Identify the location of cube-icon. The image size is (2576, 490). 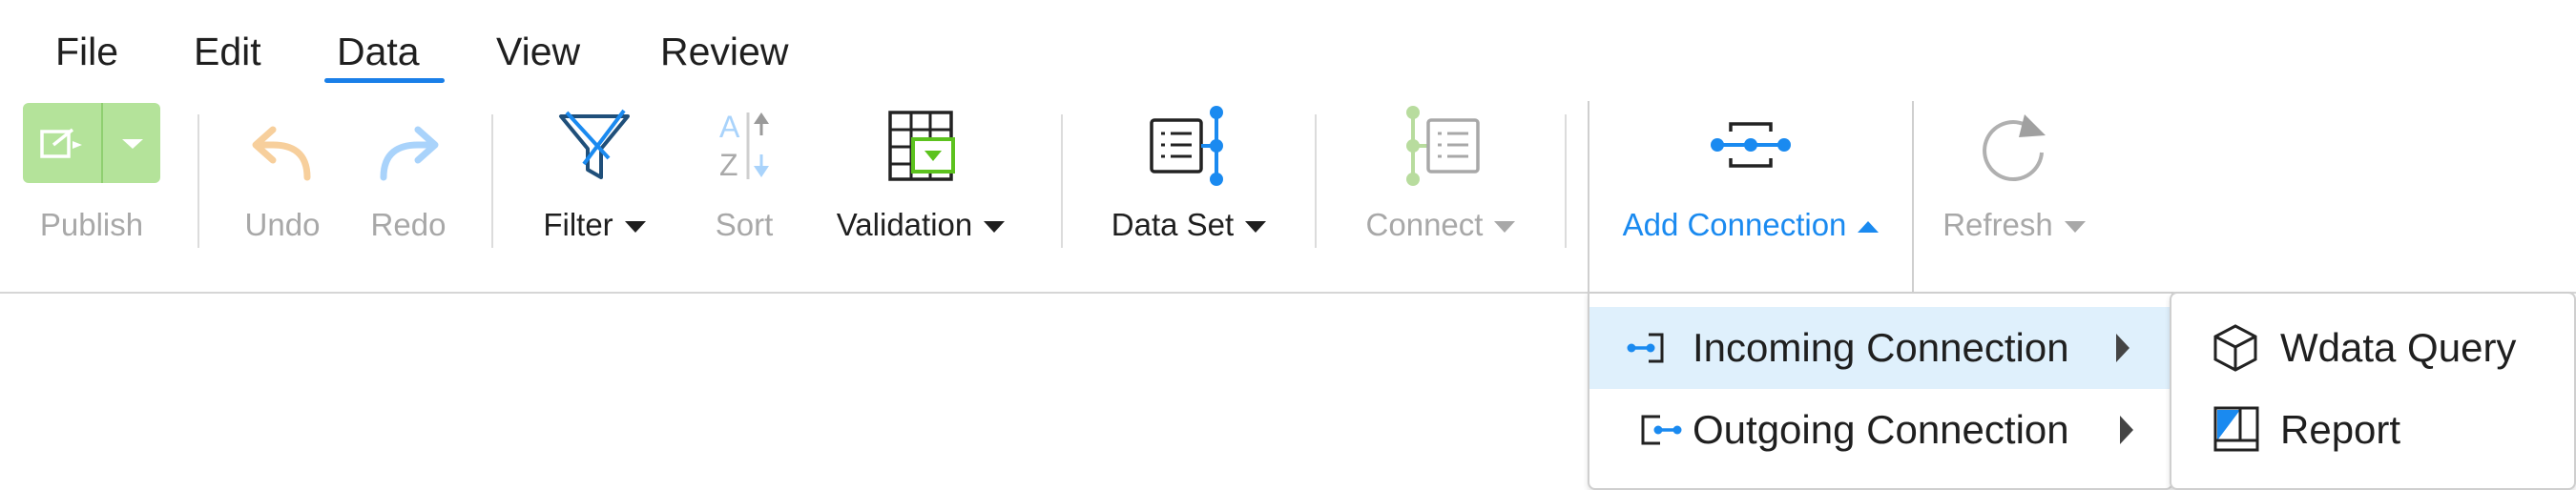
(2235, 348).